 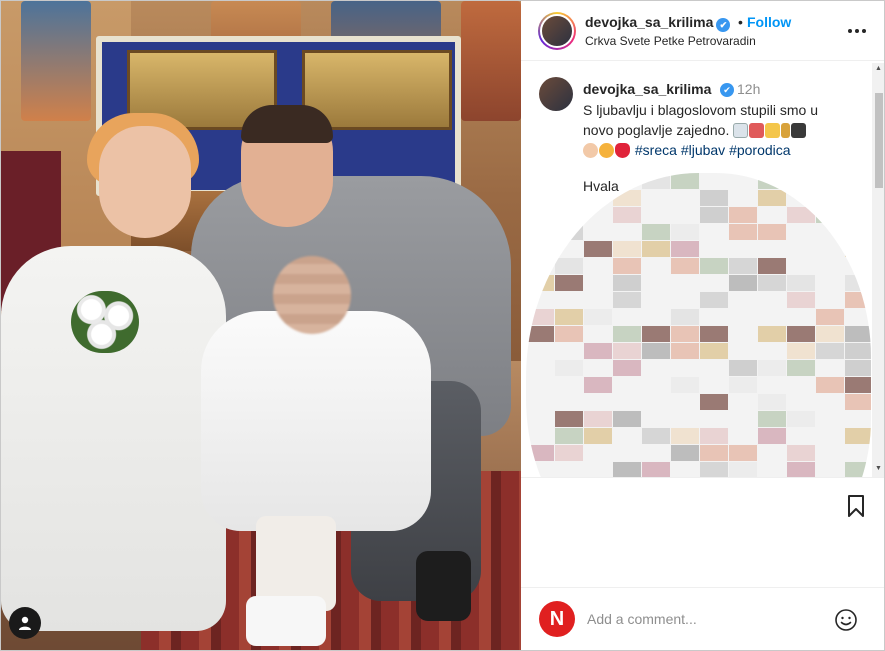 What do you see at coordinates (287, 124) in the screenshot?
I see `photo-man-hair` at bounding box center [287, 124].